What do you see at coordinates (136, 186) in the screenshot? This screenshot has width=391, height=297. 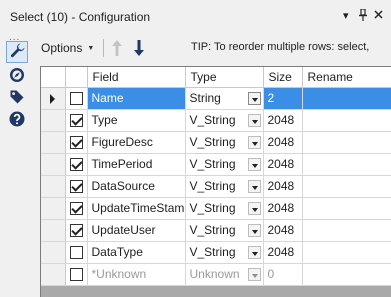 I see `field-cell: DataSource` at bounding box center [136, 186].